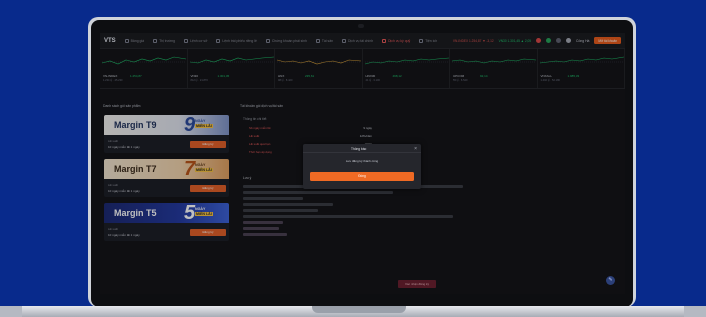  I want to click on dialog-close-button: Đóng, so click(362, 176).